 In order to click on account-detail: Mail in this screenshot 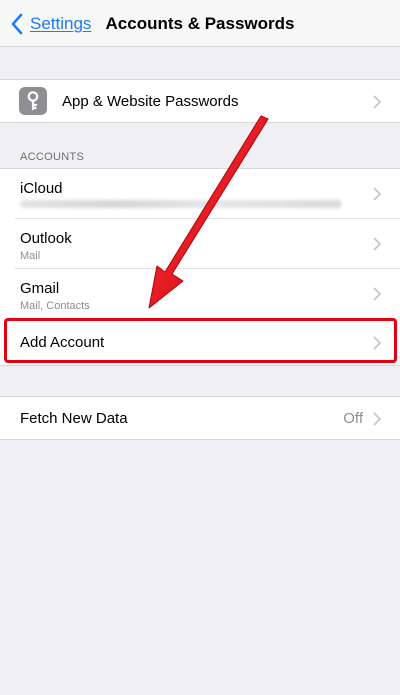, I will do `click(30, 256)`.